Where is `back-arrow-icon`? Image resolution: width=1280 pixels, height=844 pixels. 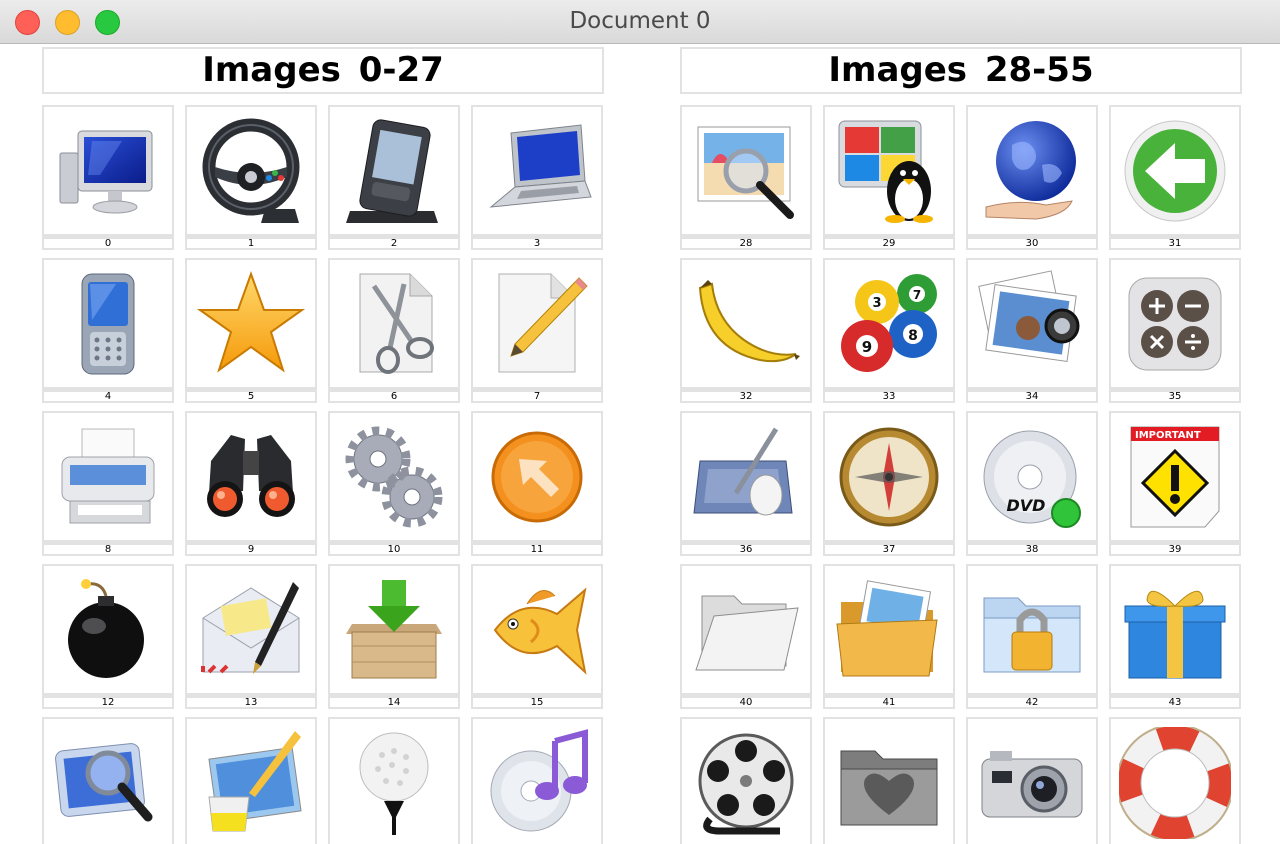
back-arrow-icon is located at coordinates (1175, 170).